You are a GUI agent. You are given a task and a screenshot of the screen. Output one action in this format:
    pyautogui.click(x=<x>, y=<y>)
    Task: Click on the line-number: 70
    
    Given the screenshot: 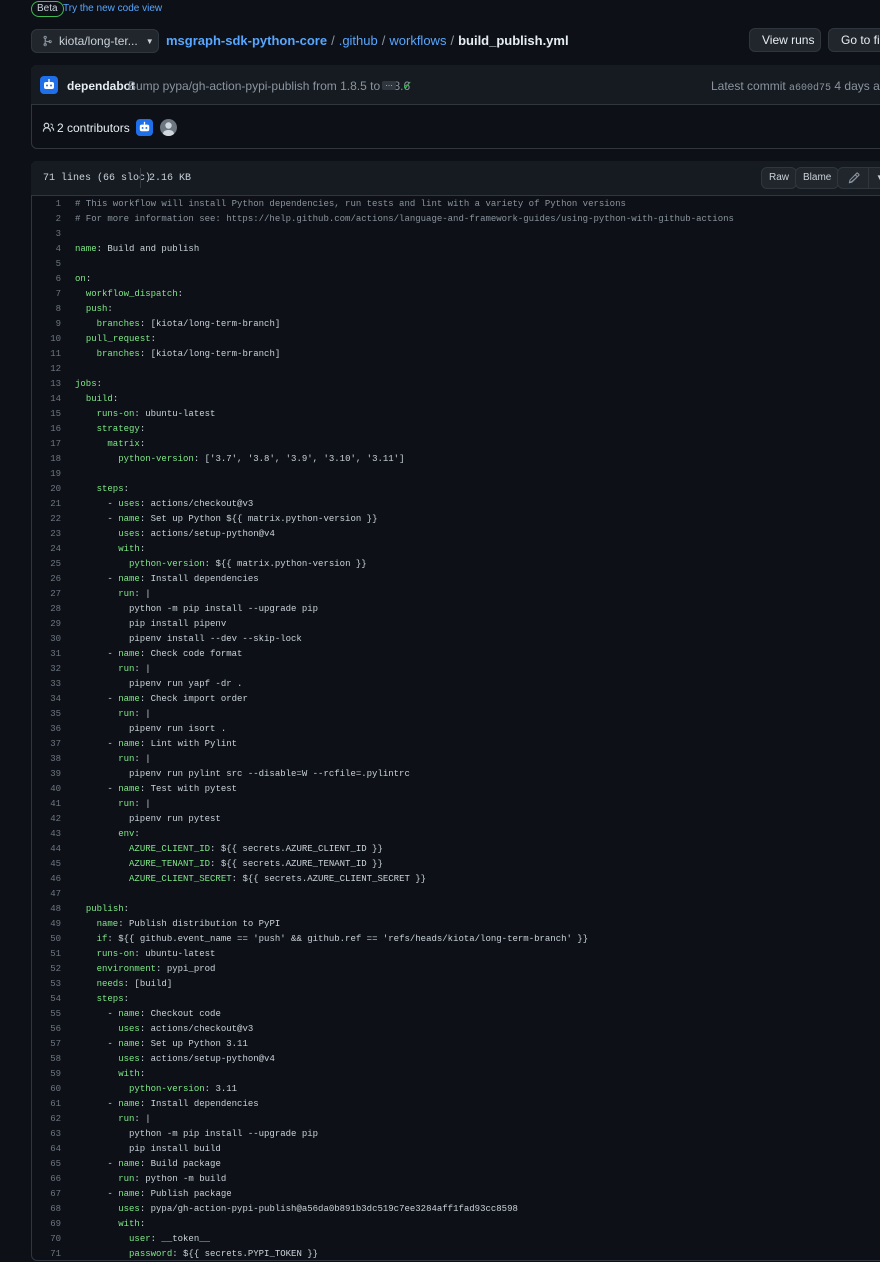 What is the action you would take?
    pyautogui.click(x=53, y=1239)
    